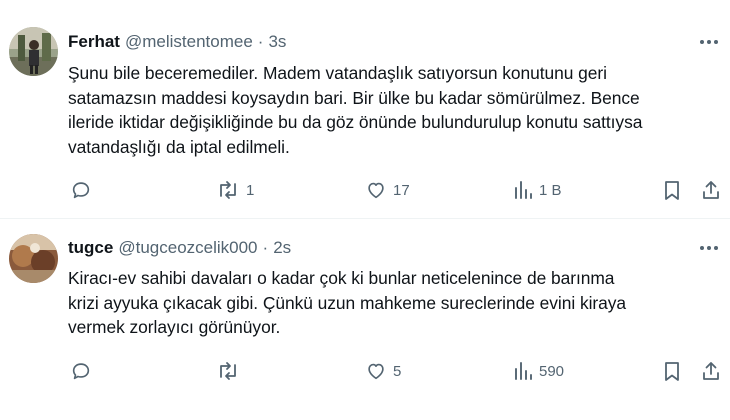 The width and height of the screenshot is (730, 420). Describe the element at coordinates (387, 190) in the screenshot. I see `like-button: 17` at that location.